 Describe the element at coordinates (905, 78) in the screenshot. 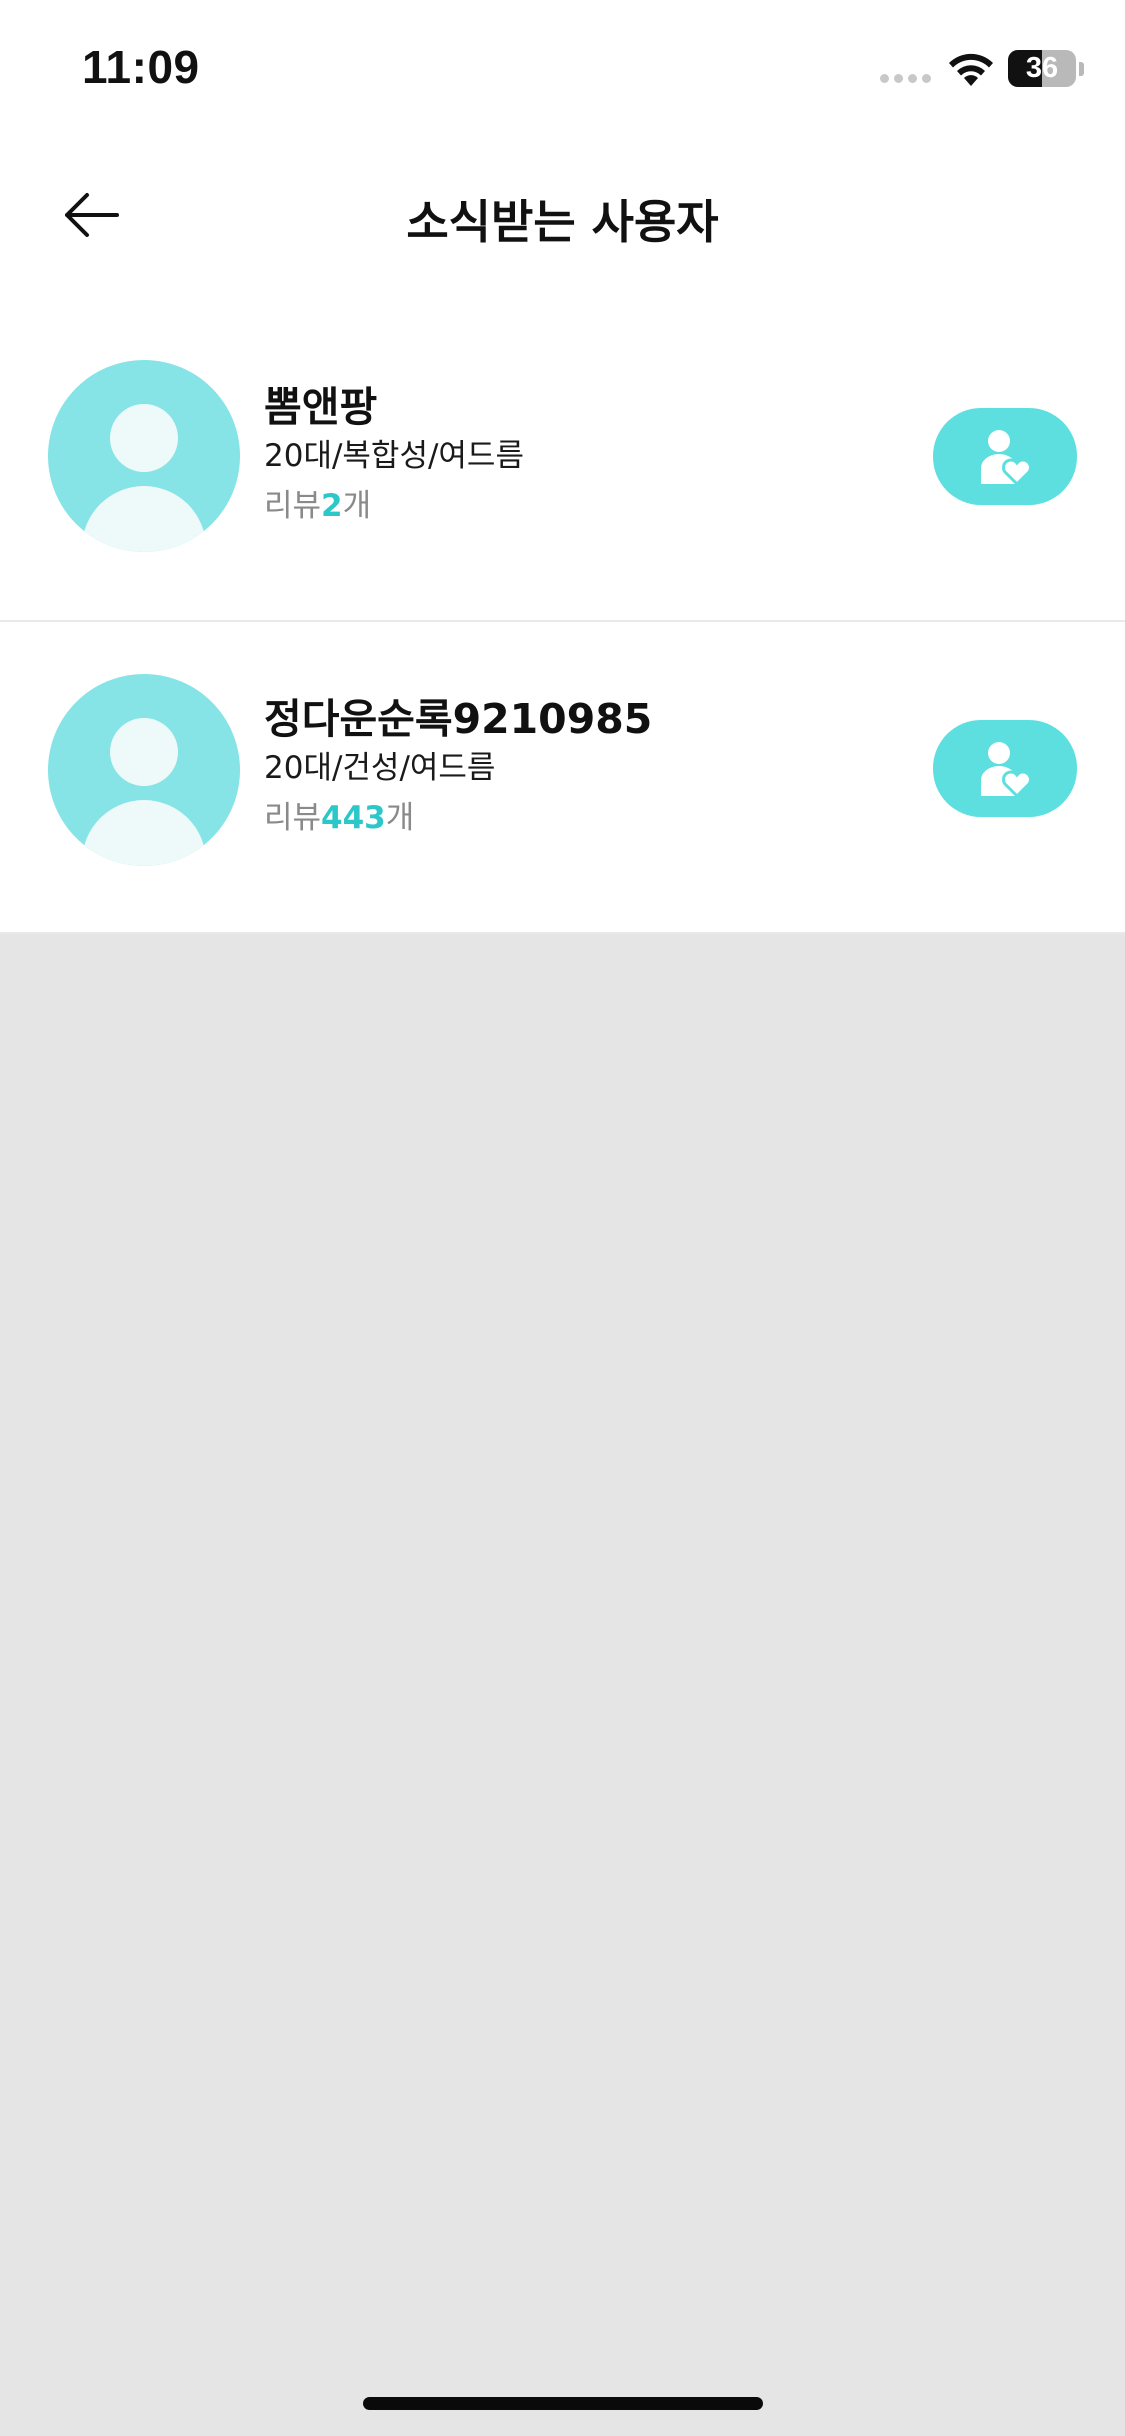

I see `cellular-signal-icon` at that location.